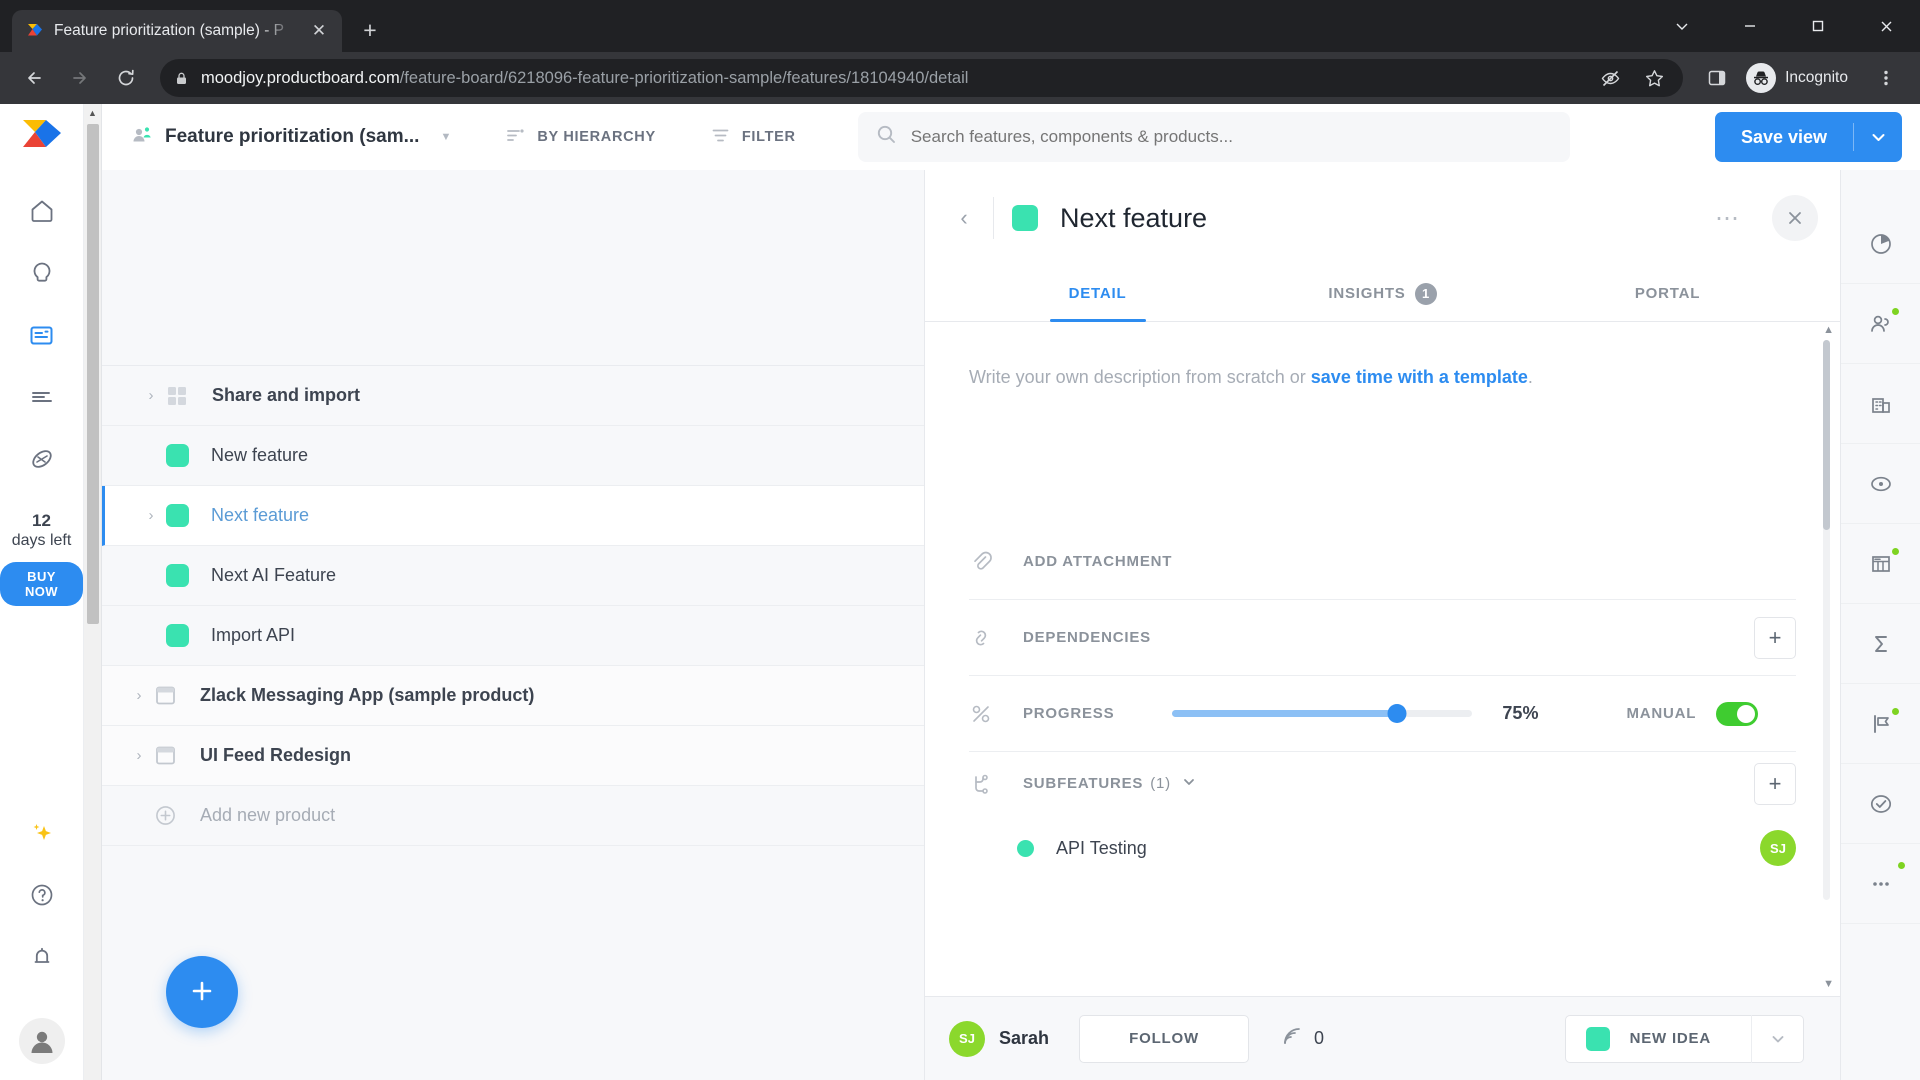  What do you see at coordinates (964, 218) in the screenshot?
I see `back-chevron-left-icon: ‹` at bounding box center [964, 218].